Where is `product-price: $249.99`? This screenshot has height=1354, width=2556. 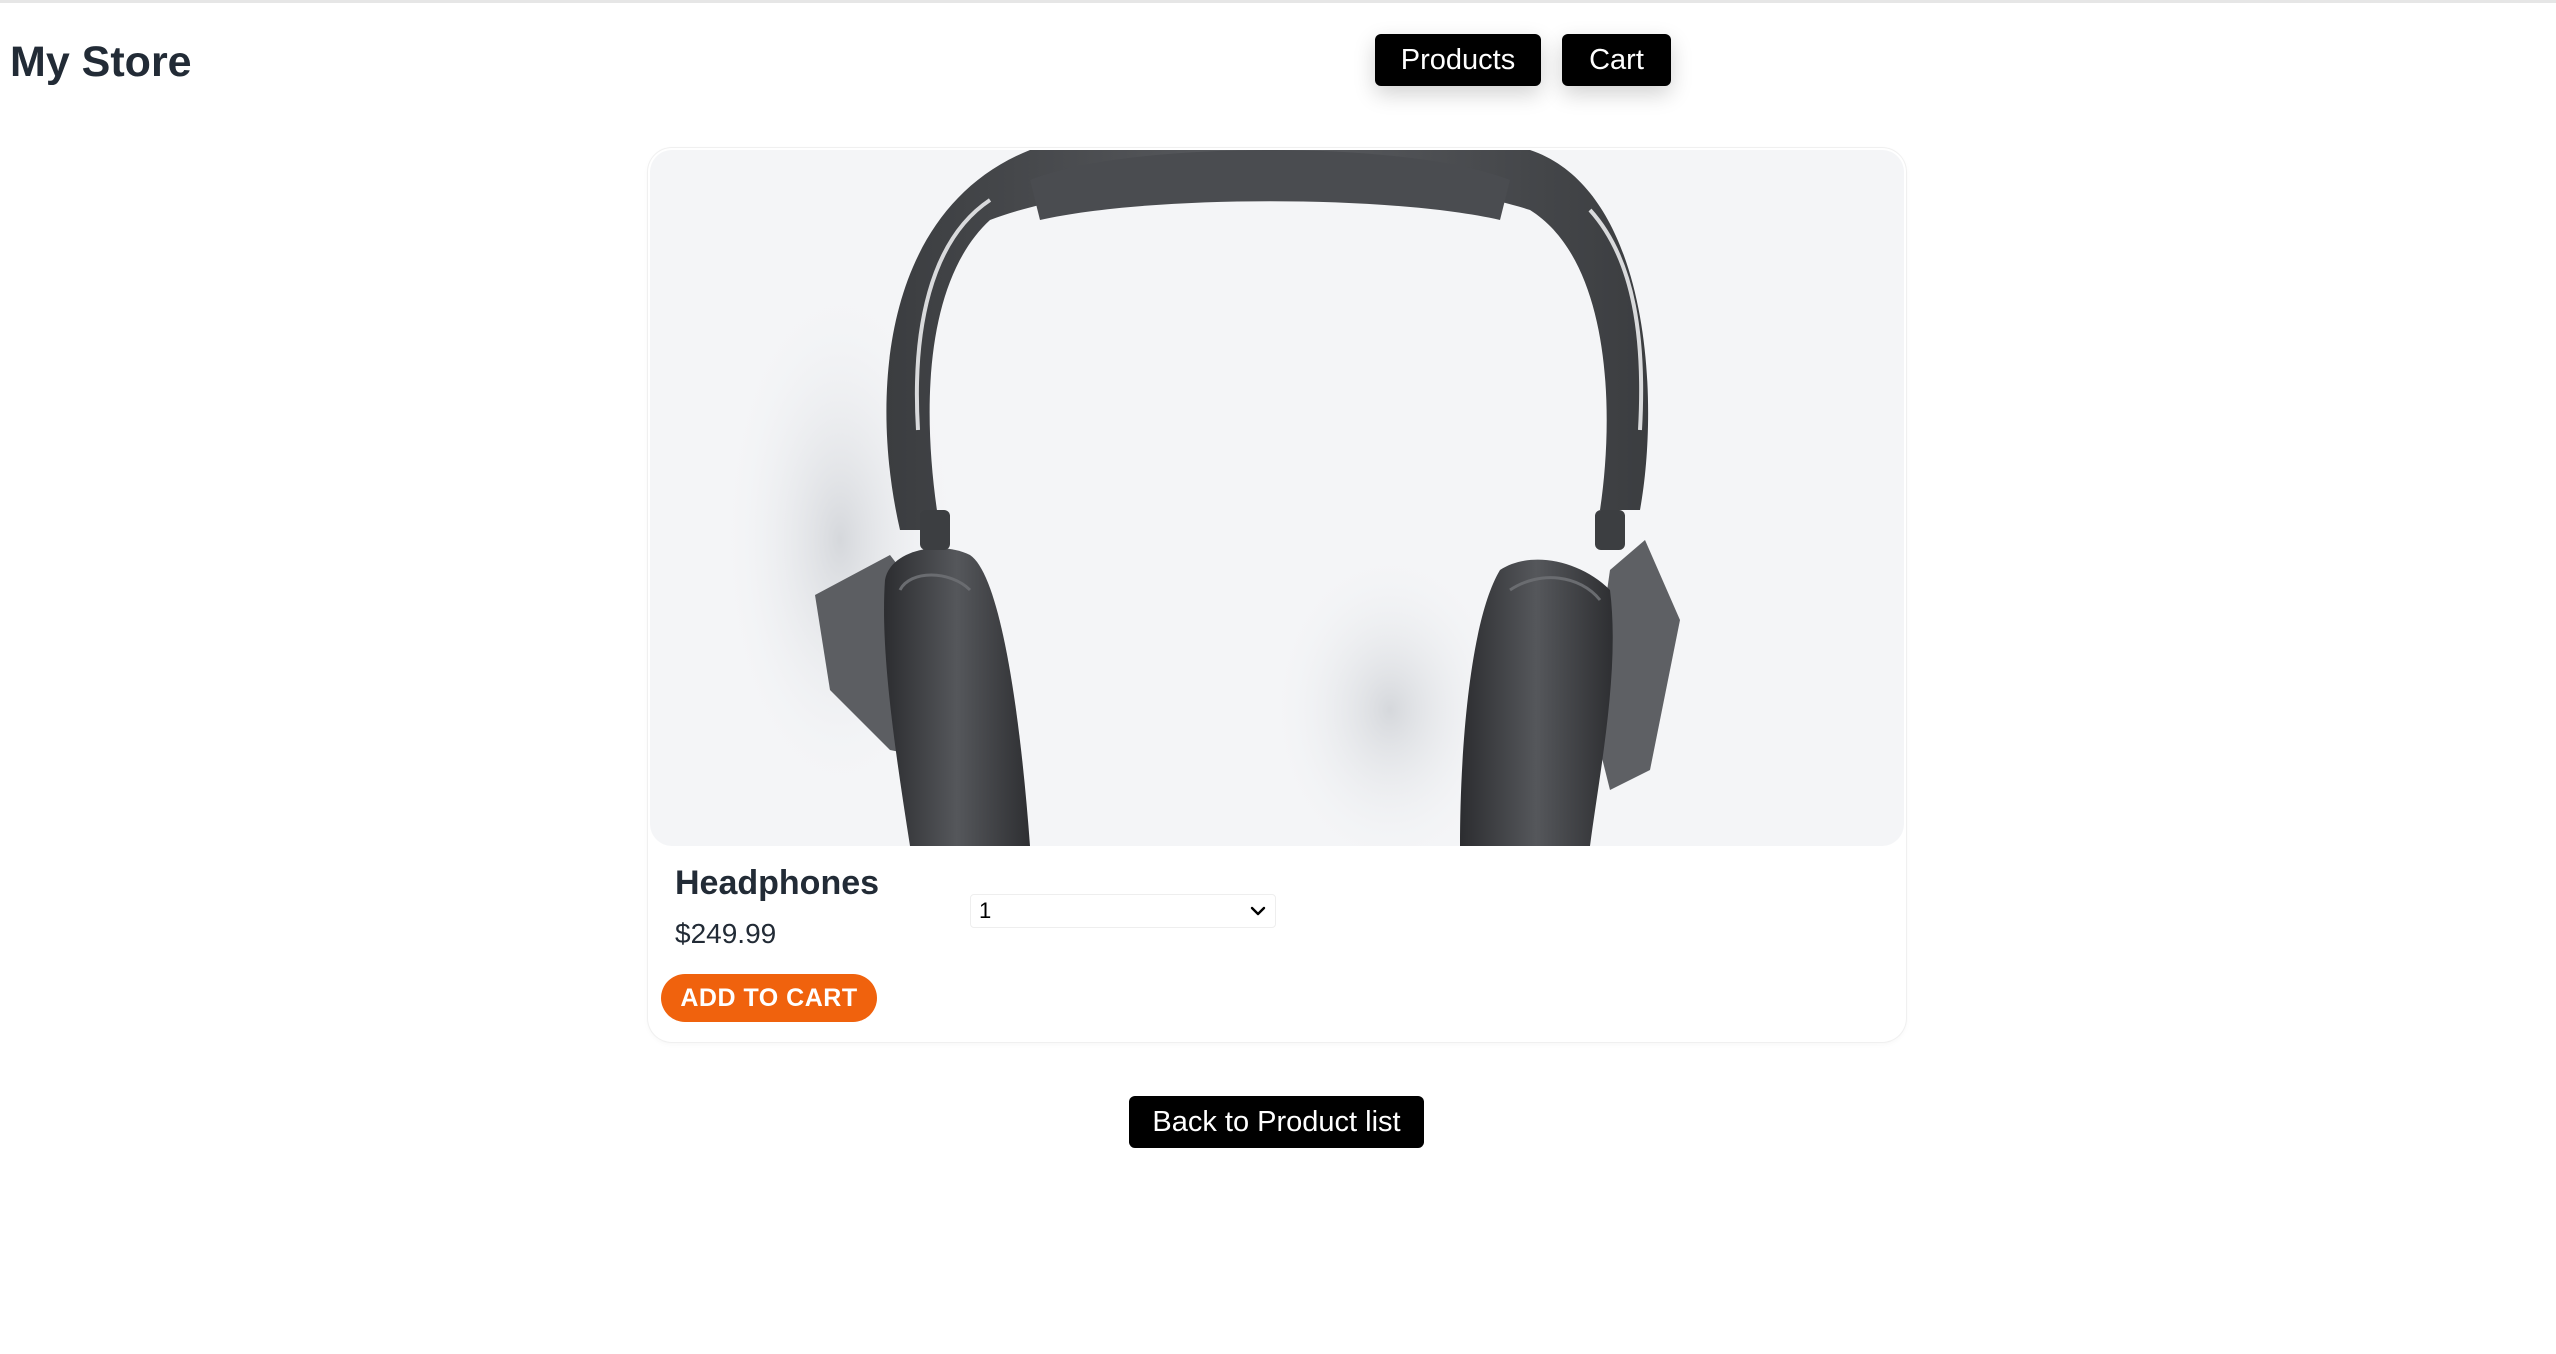
product-price: $249.99 is located at coordinates (726, 933).